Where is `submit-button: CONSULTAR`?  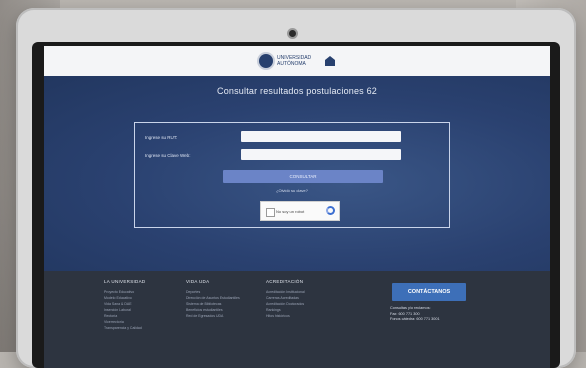 submit-button: CONSULTAR is located at coordinates (303, 176).